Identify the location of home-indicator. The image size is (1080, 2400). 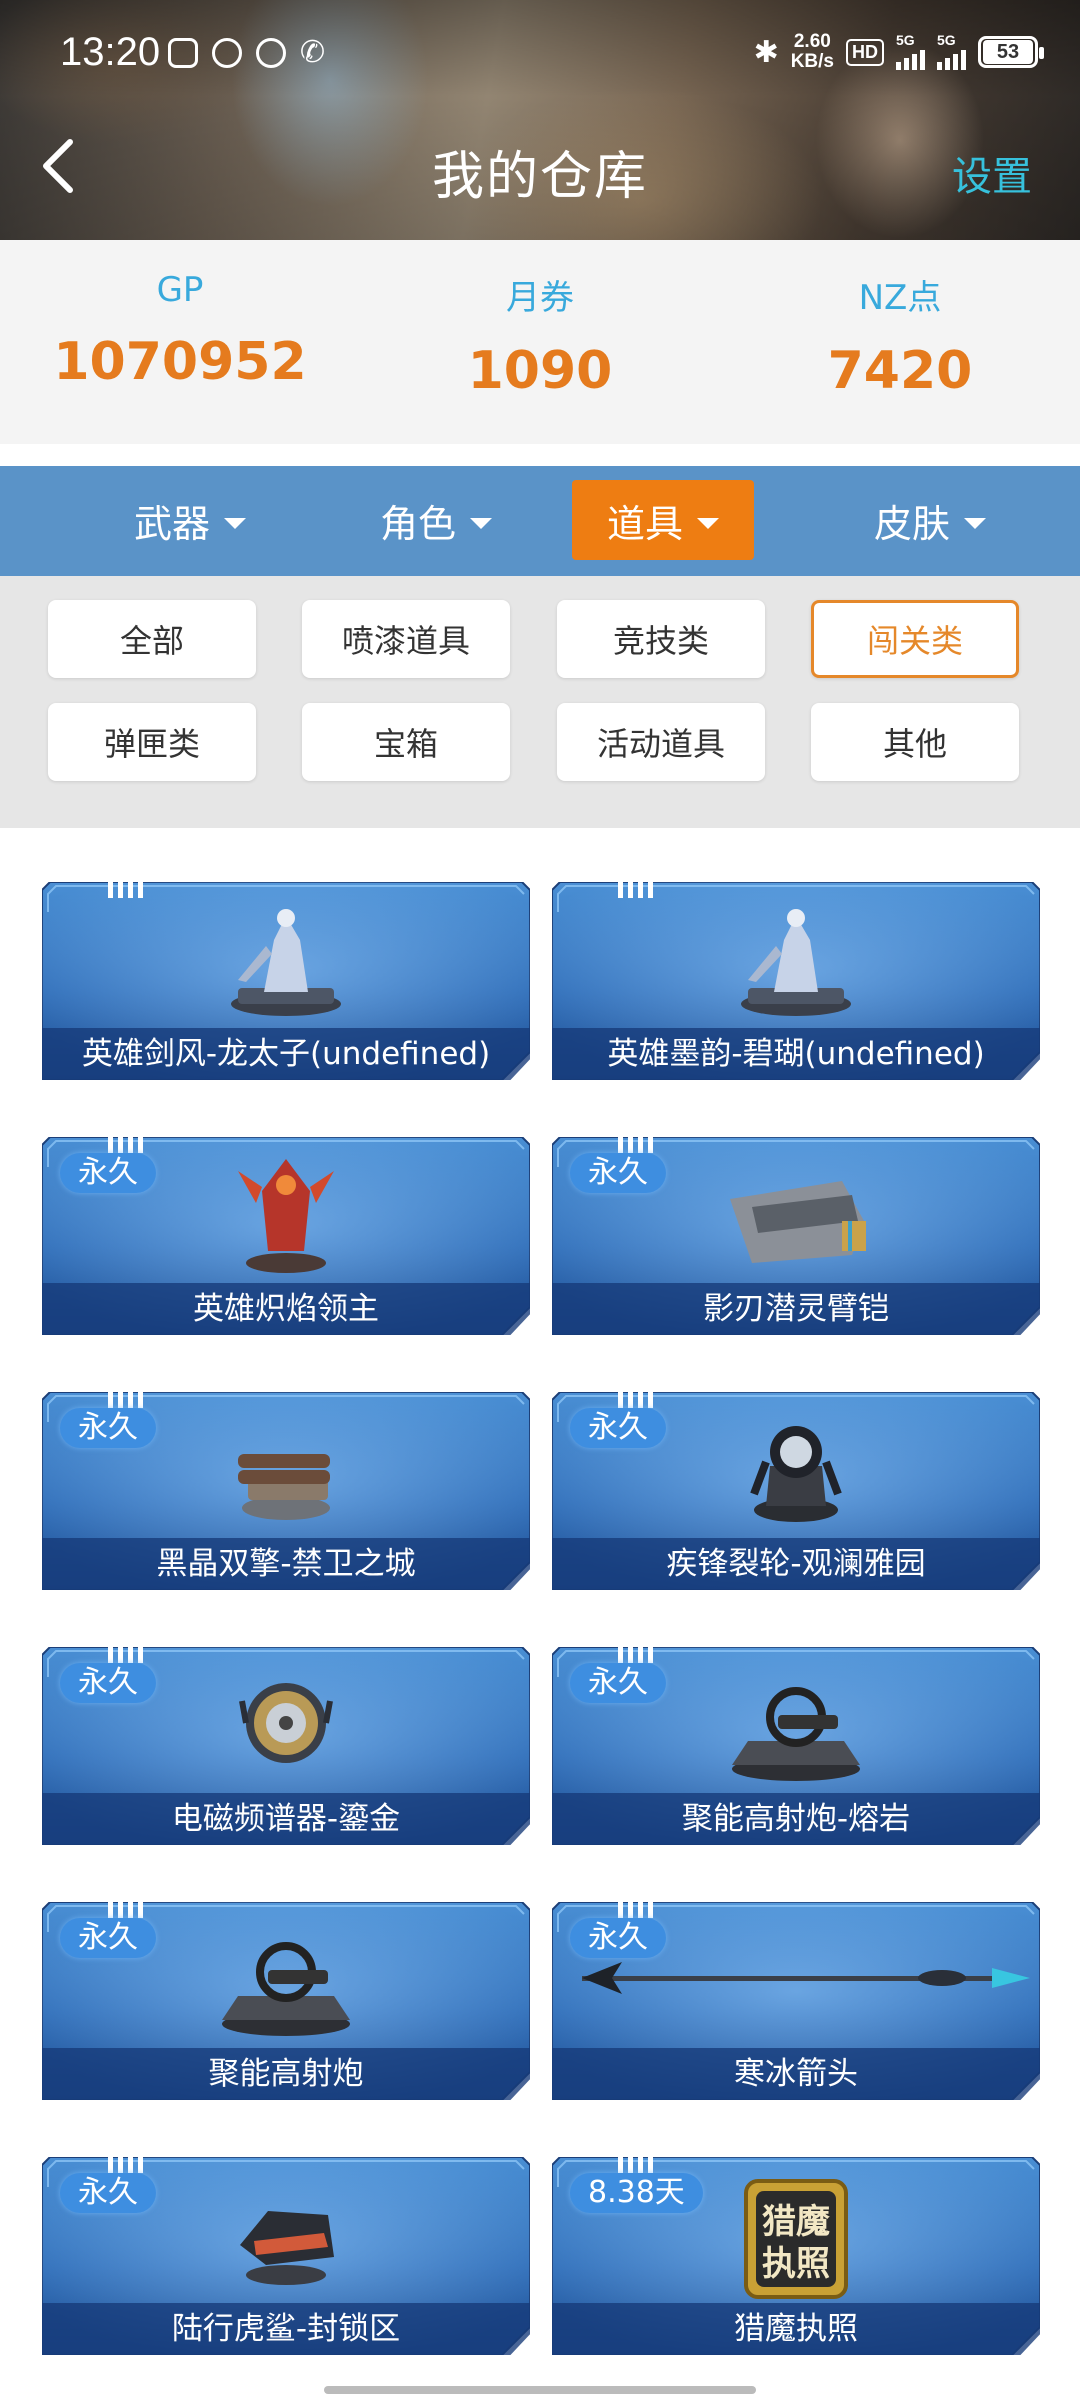
(540, 2390).